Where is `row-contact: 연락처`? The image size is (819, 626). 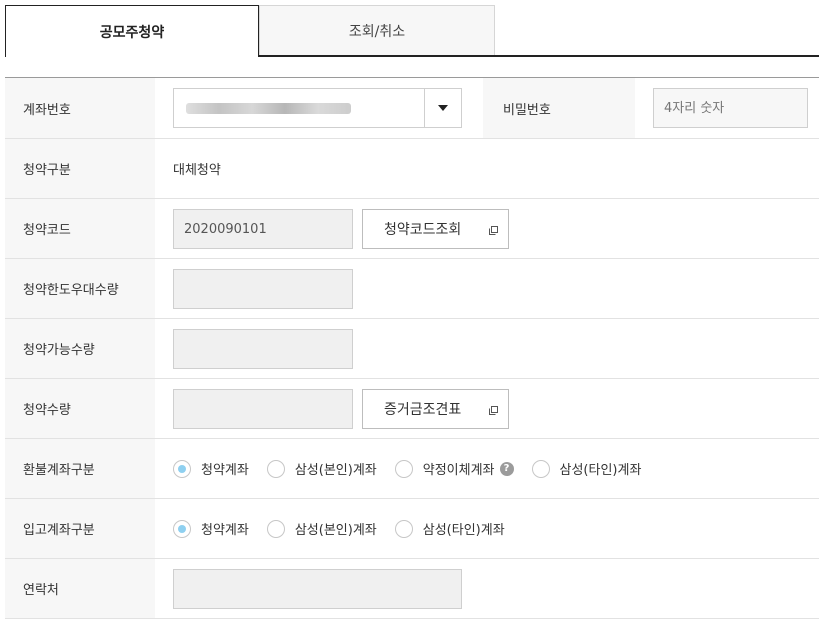 row-contact: 연락처 is located at coordinates (412, 589).